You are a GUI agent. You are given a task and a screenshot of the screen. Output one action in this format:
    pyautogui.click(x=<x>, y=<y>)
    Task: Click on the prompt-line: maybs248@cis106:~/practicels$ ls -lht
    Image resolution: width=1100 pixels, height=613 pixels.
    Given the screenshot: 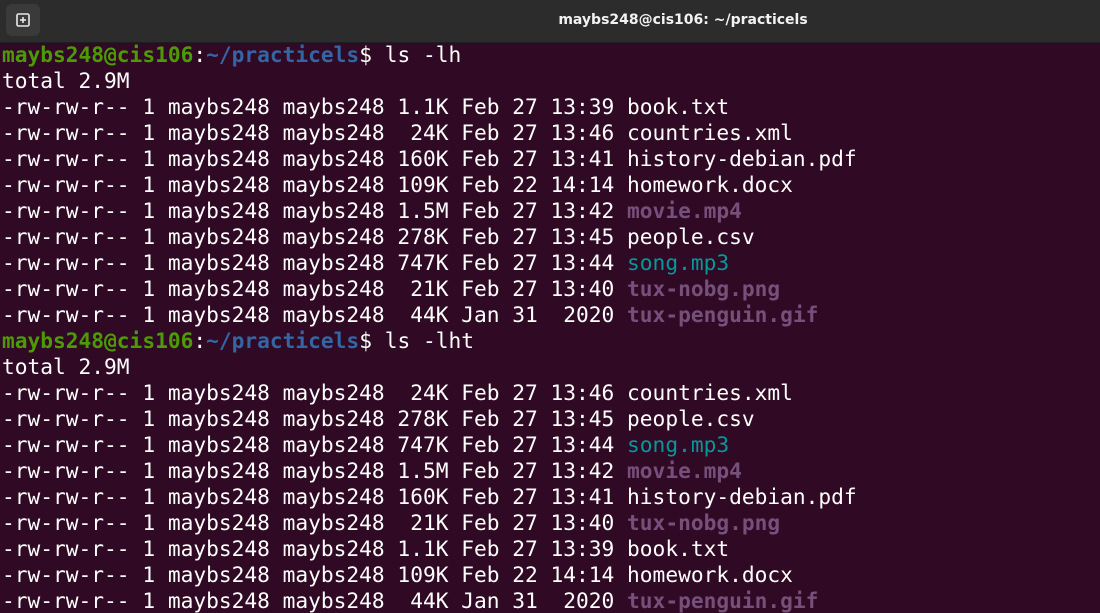 What is the action you would take?
    pyautogui.click(x=551, y=341)
    